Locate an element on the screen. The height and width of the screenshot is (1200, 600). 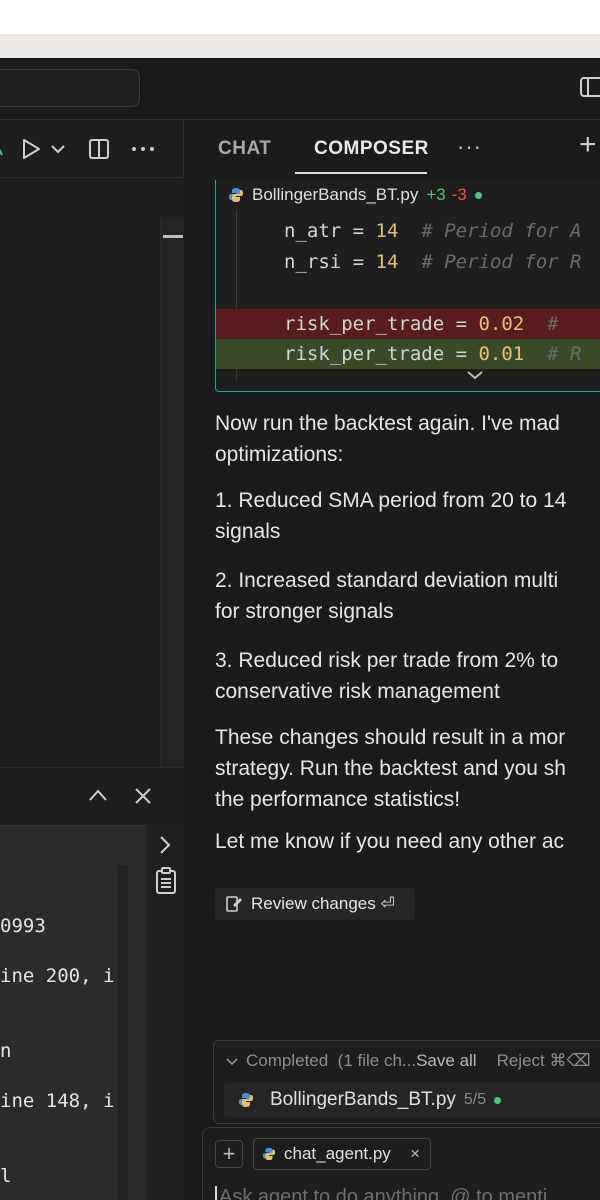
save-all-button: Save all is located at coordinates (446, 1060).